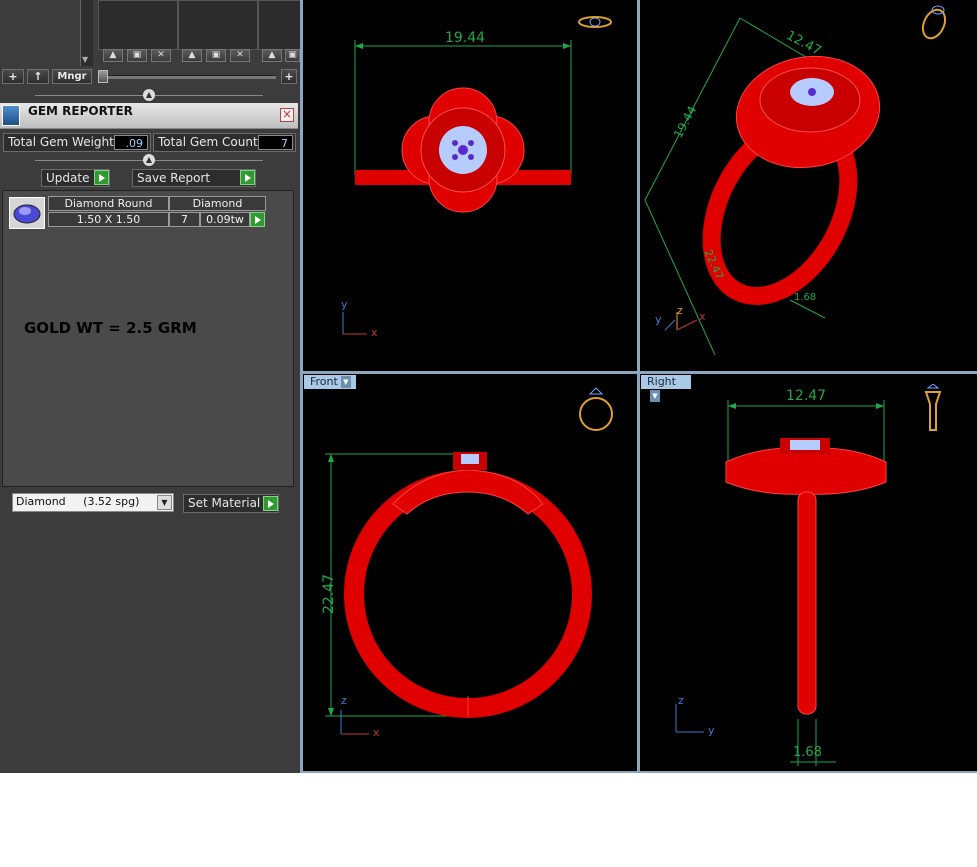 The image size is (977, 867). Describe the element at coordinates (86, 60) in the screenshot. I see `scroll-down-icon: ▼` at that location.